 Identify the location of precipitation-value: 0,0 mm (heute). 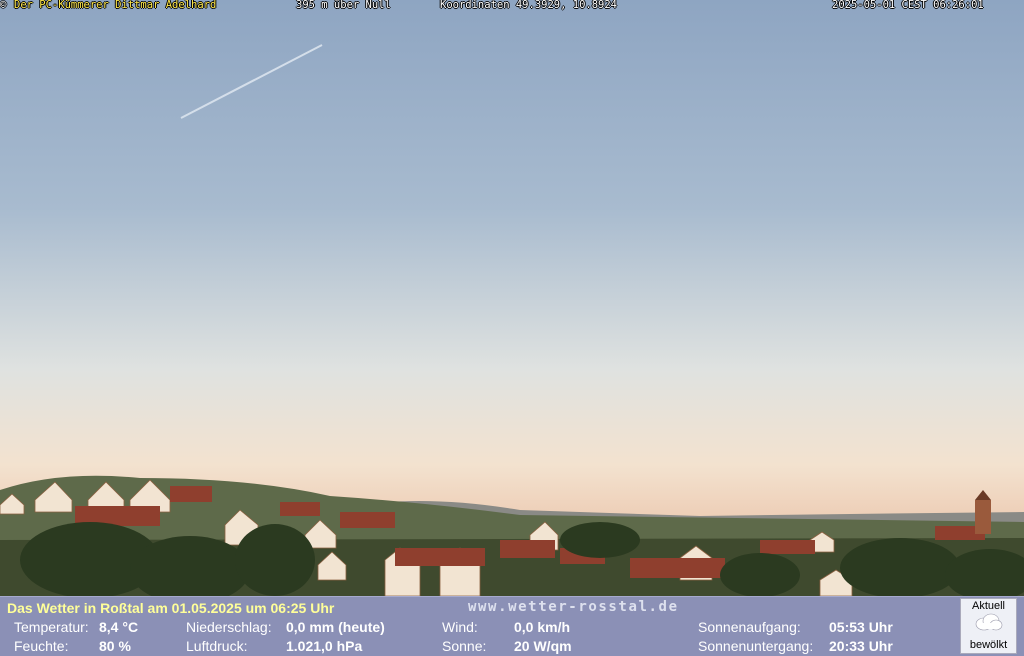
(335, 627).